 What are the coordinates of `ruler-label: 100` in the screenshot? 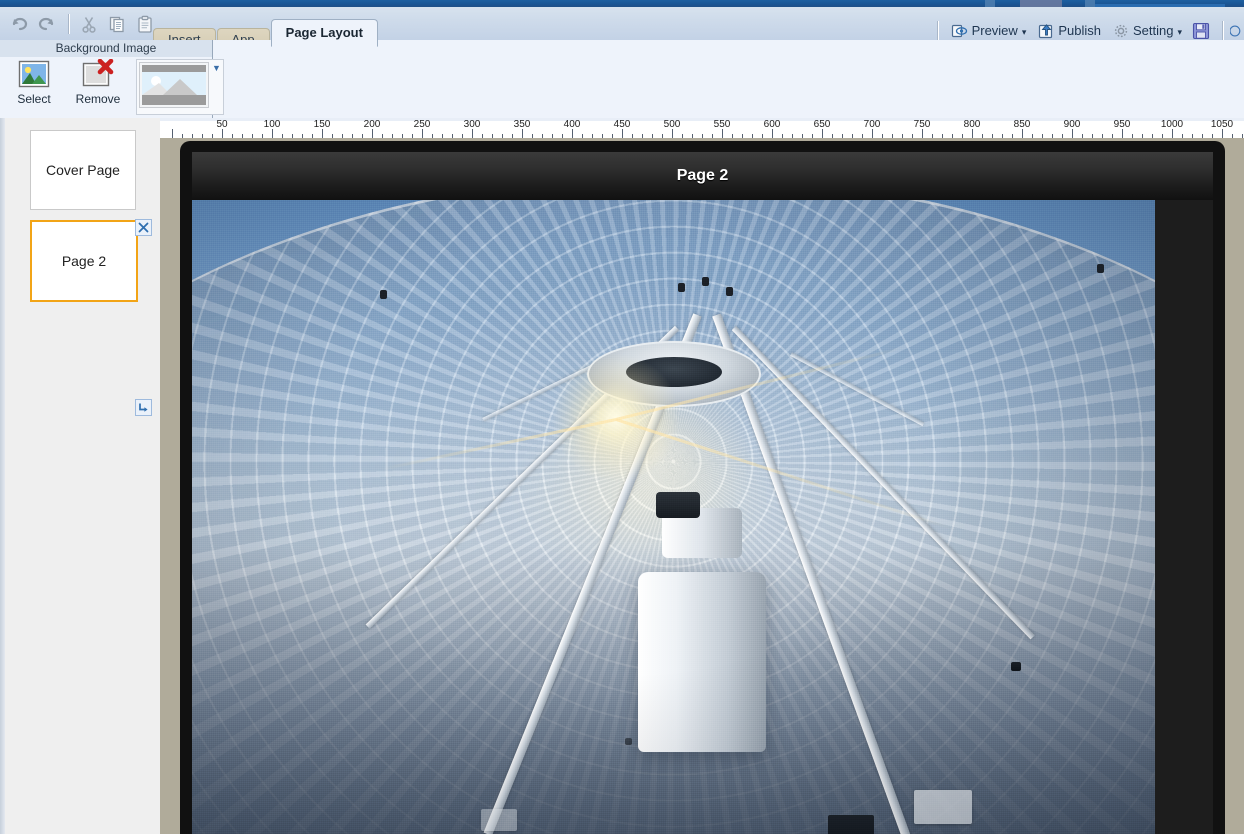 It's located at (272, 124).